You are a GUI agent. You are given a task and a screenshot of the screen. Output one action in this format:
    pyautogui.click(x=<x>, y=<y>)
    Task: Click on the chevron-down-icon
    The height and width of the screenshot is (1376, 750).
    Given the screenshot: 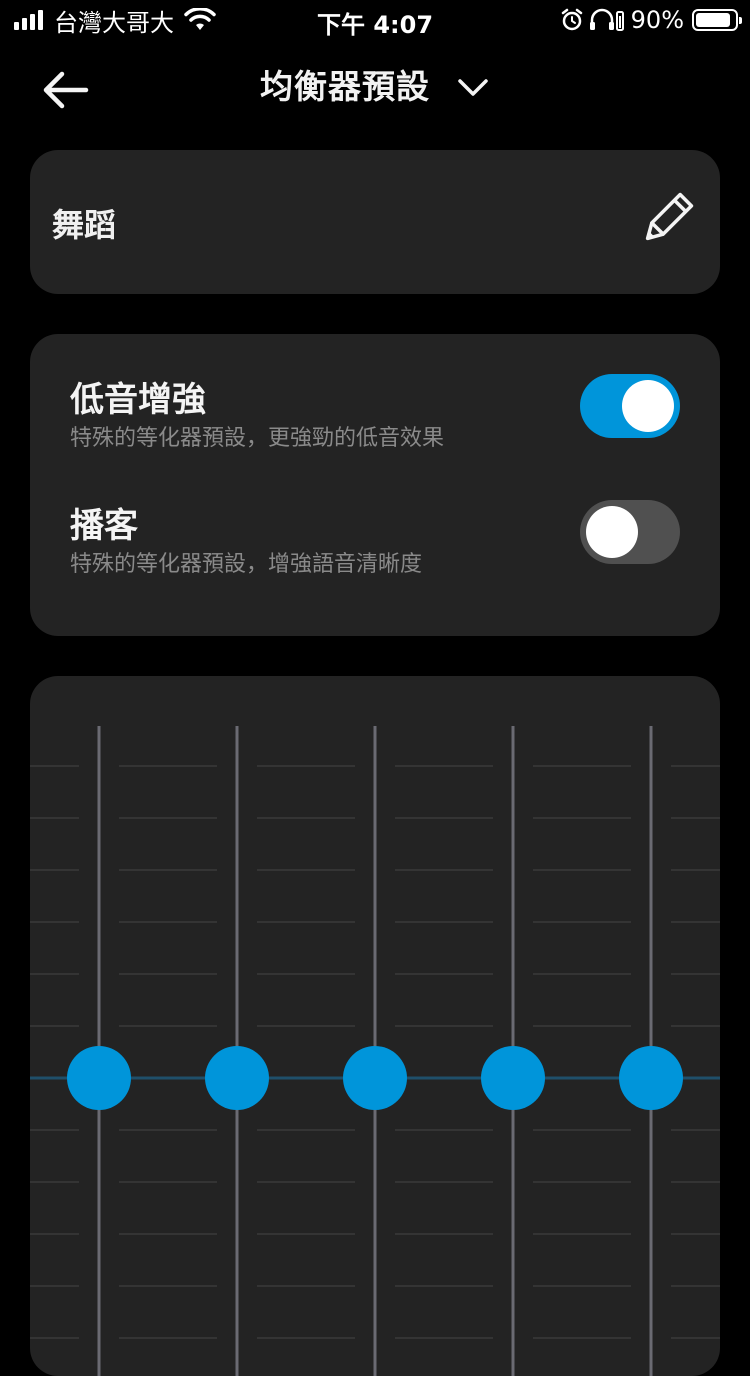 What is the action you would take?
    pyautogui.click(x=473, y=87)
    